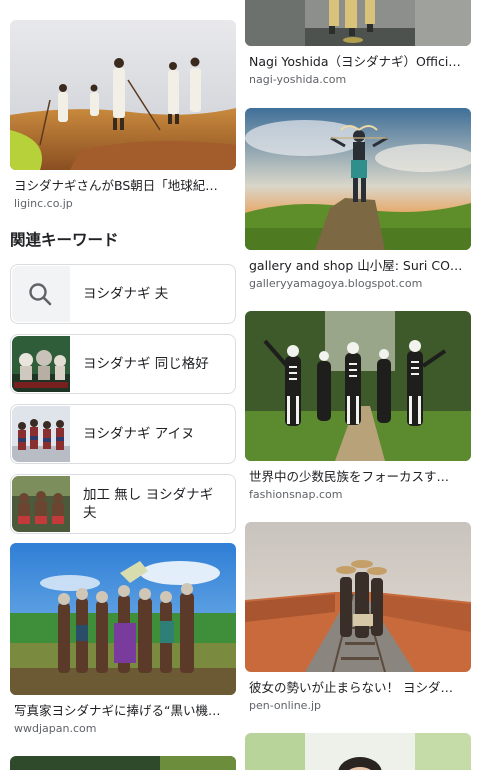  Describe the element at coordinates (358, 597) in the screenshot. I see `result-image-railway-group` at that location.